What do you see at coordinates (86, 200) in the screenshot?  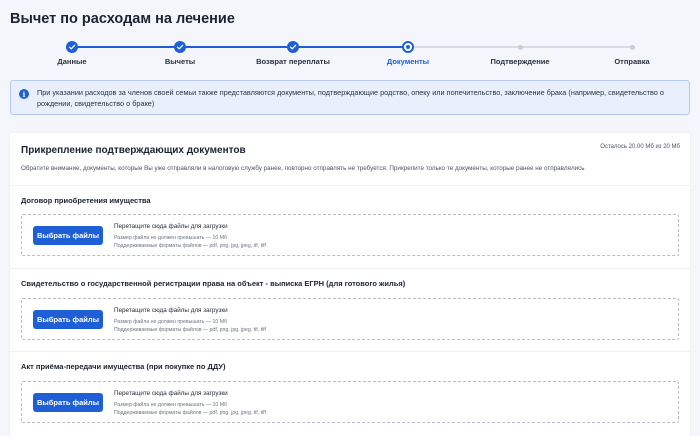 I see `section-title: Договор приобретения имущества` at bounding box center [86, 200].